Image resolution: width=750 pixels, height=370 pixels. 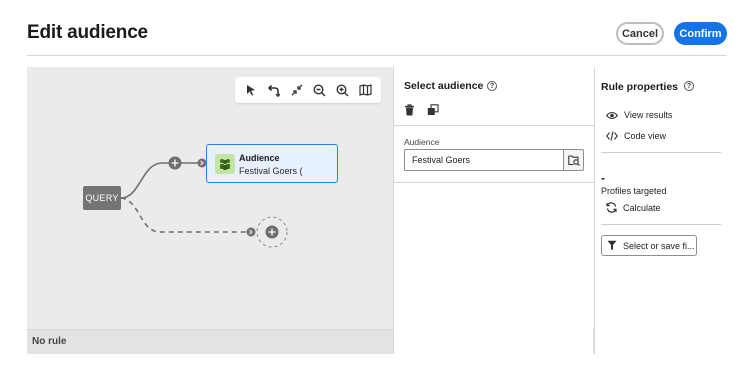 What do you see at coordinates (160, 180) in the screenshot?
I see `connection-query-to-audience` at bounding box center [160, 180].